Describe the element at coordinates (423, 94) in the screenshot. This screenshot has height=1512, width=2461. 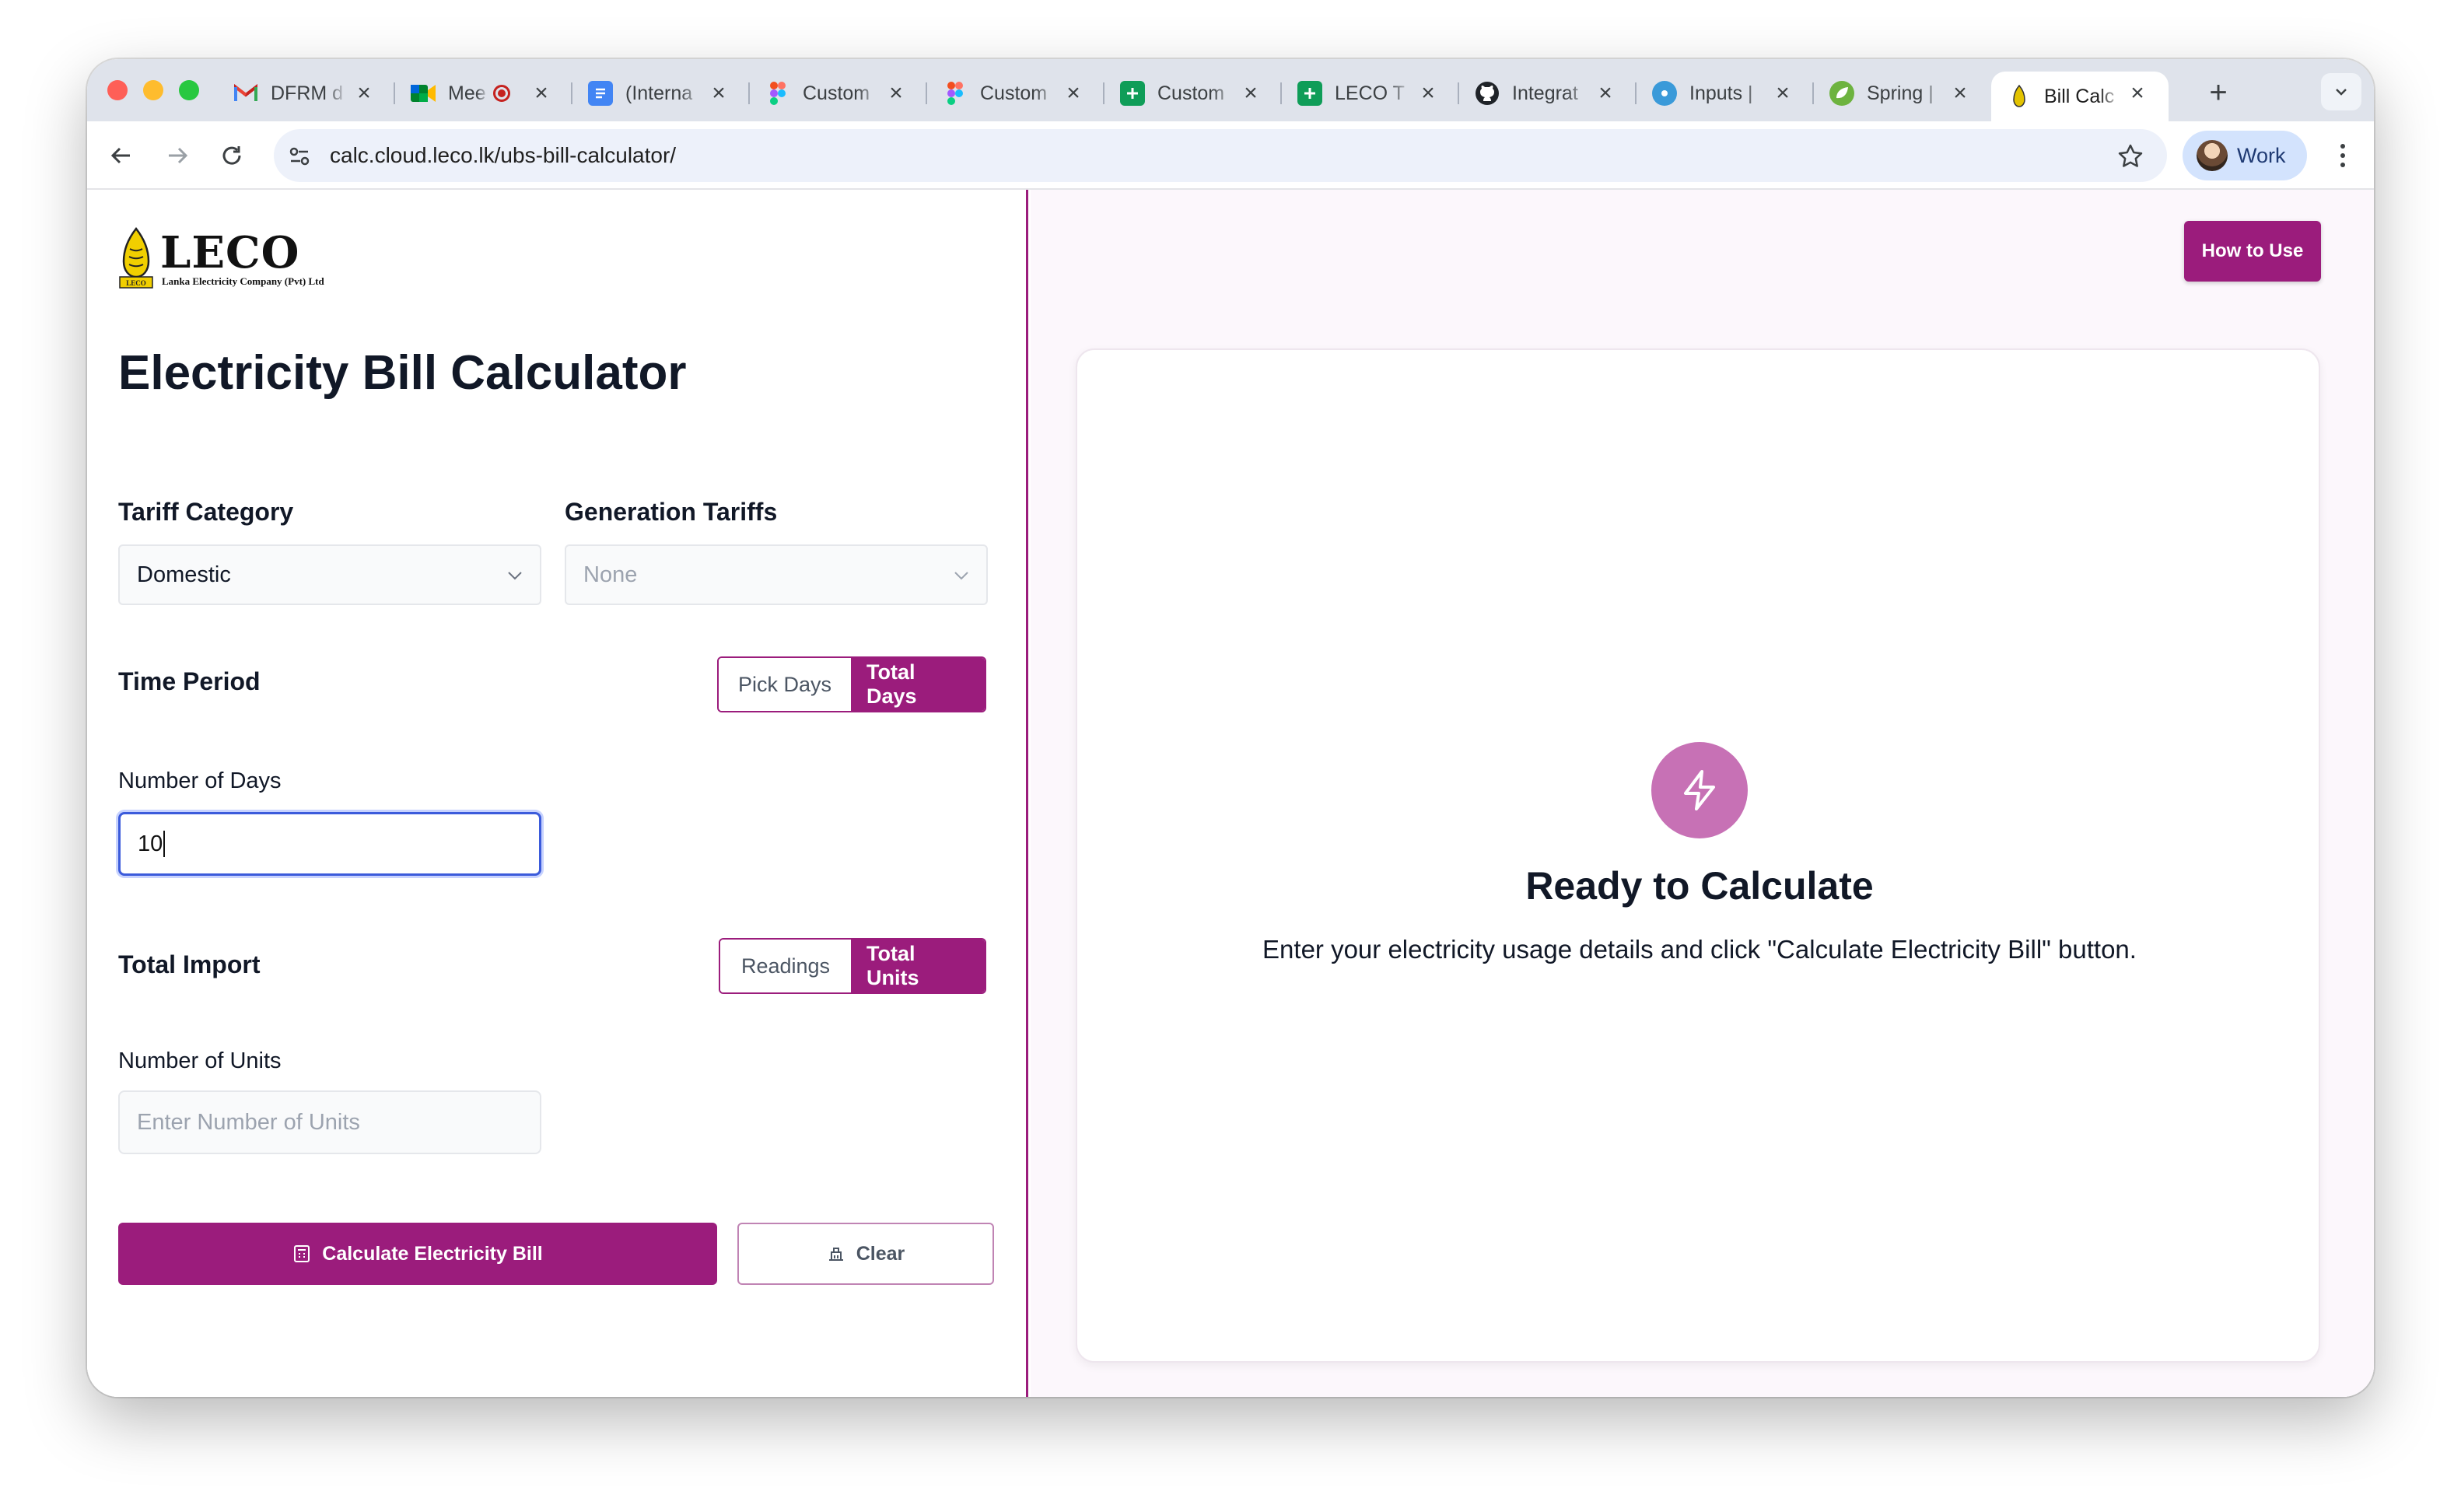
I see `meet-icon` at that location.